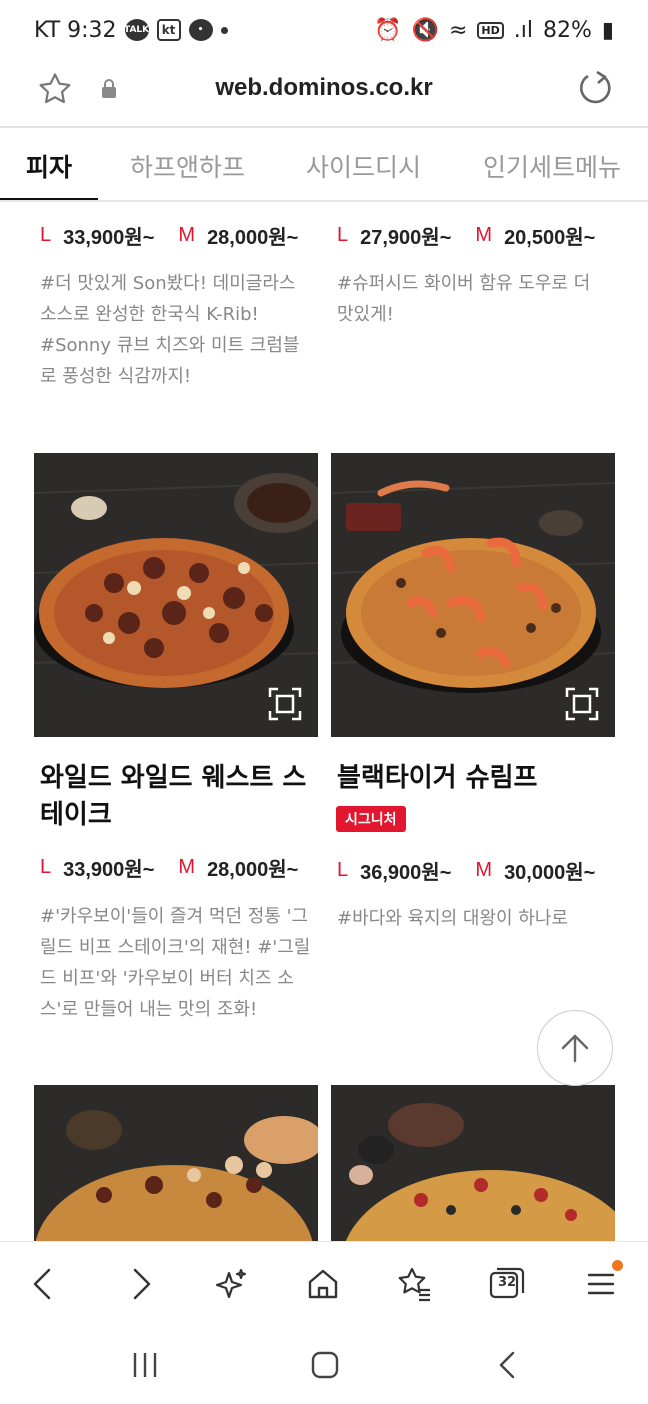 The height and width of the screenshot is (1404, 648). I want to click on carrier-time: KT 9:32, so click(75, 30).